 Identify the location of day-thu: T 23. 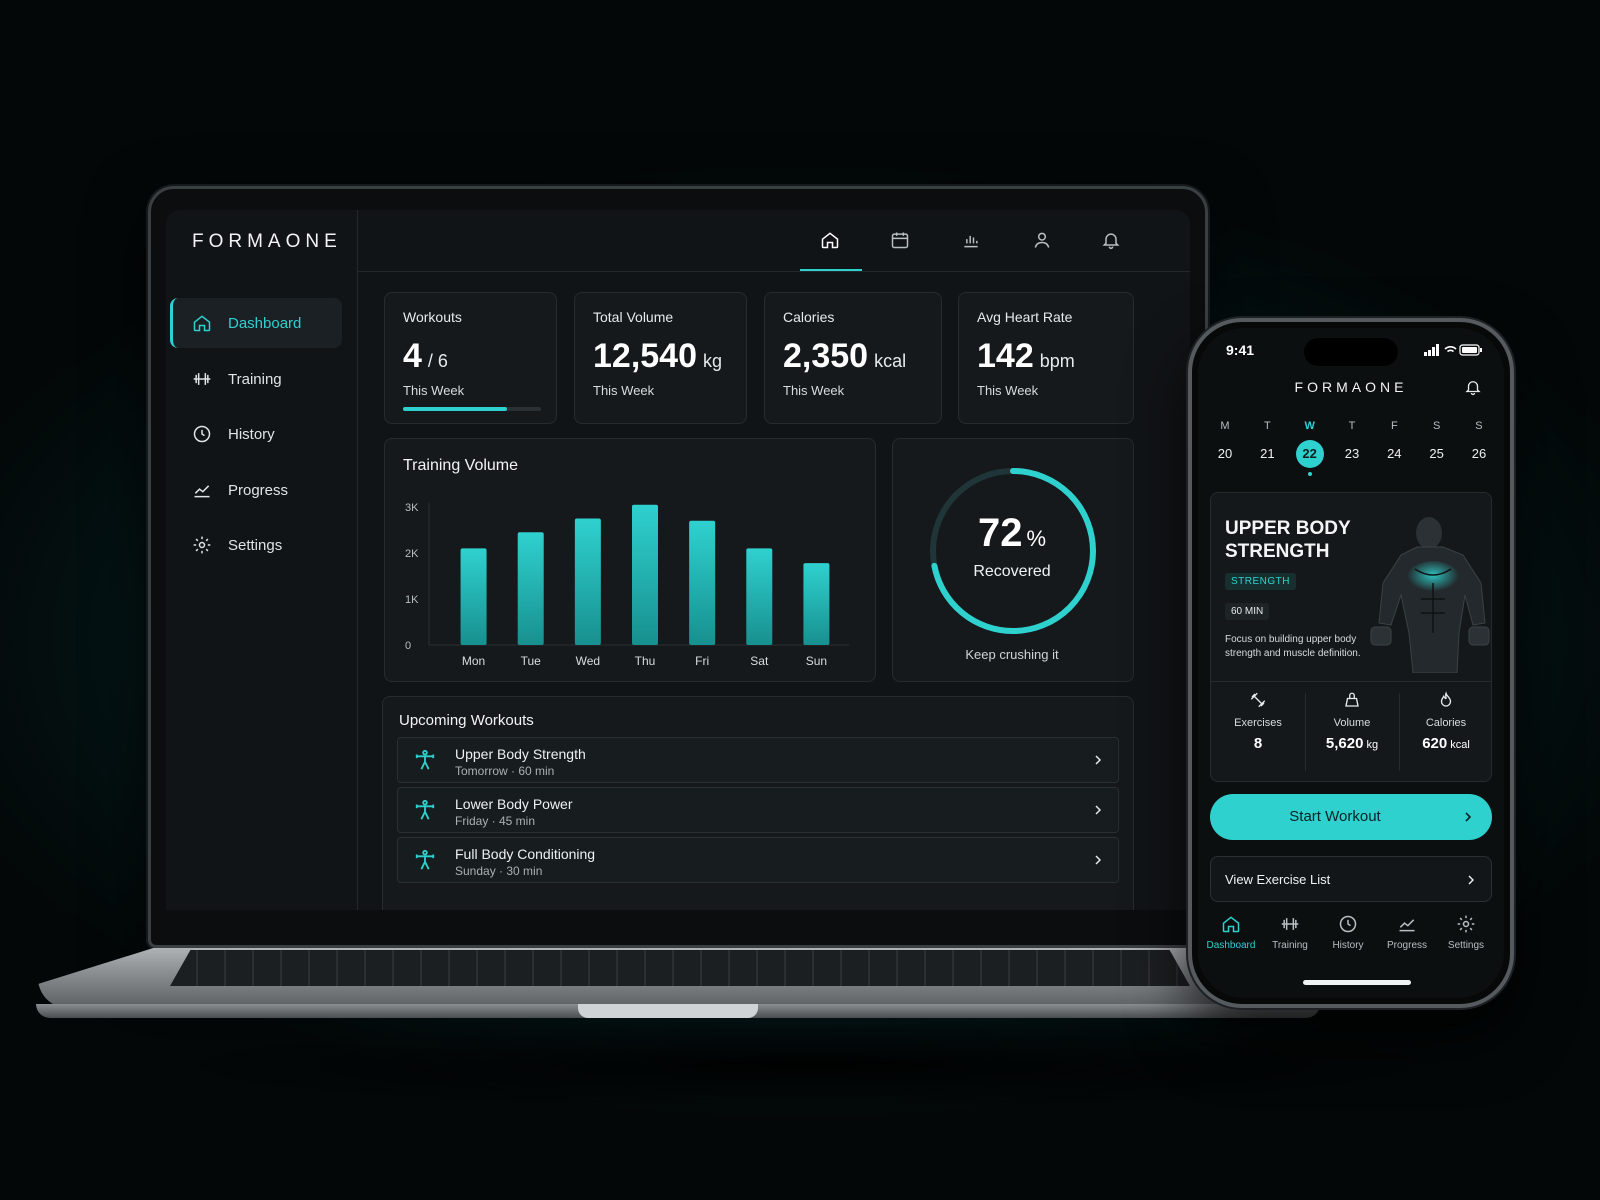
(1352, 448).